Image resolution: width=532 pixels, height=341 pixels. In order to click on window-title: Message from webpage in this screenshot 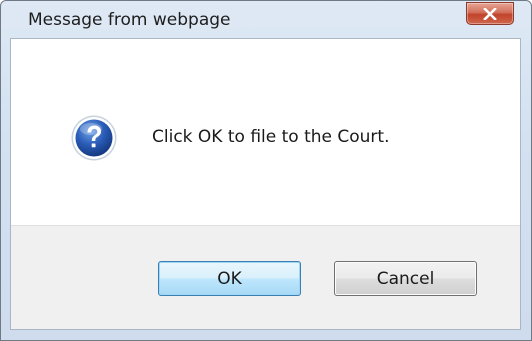, I will do `click(129, 20)`.